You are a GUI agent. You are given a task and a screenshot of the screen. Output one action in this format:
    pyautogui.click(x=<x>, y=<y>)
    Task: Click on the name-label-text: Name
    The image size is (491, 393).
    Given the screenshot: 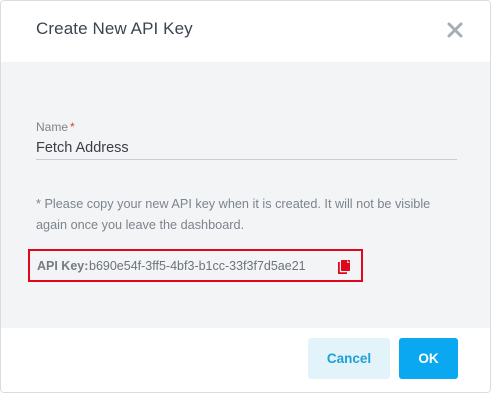 What is the action you would take?
    pyautogui.click(x=52, y=127)
    